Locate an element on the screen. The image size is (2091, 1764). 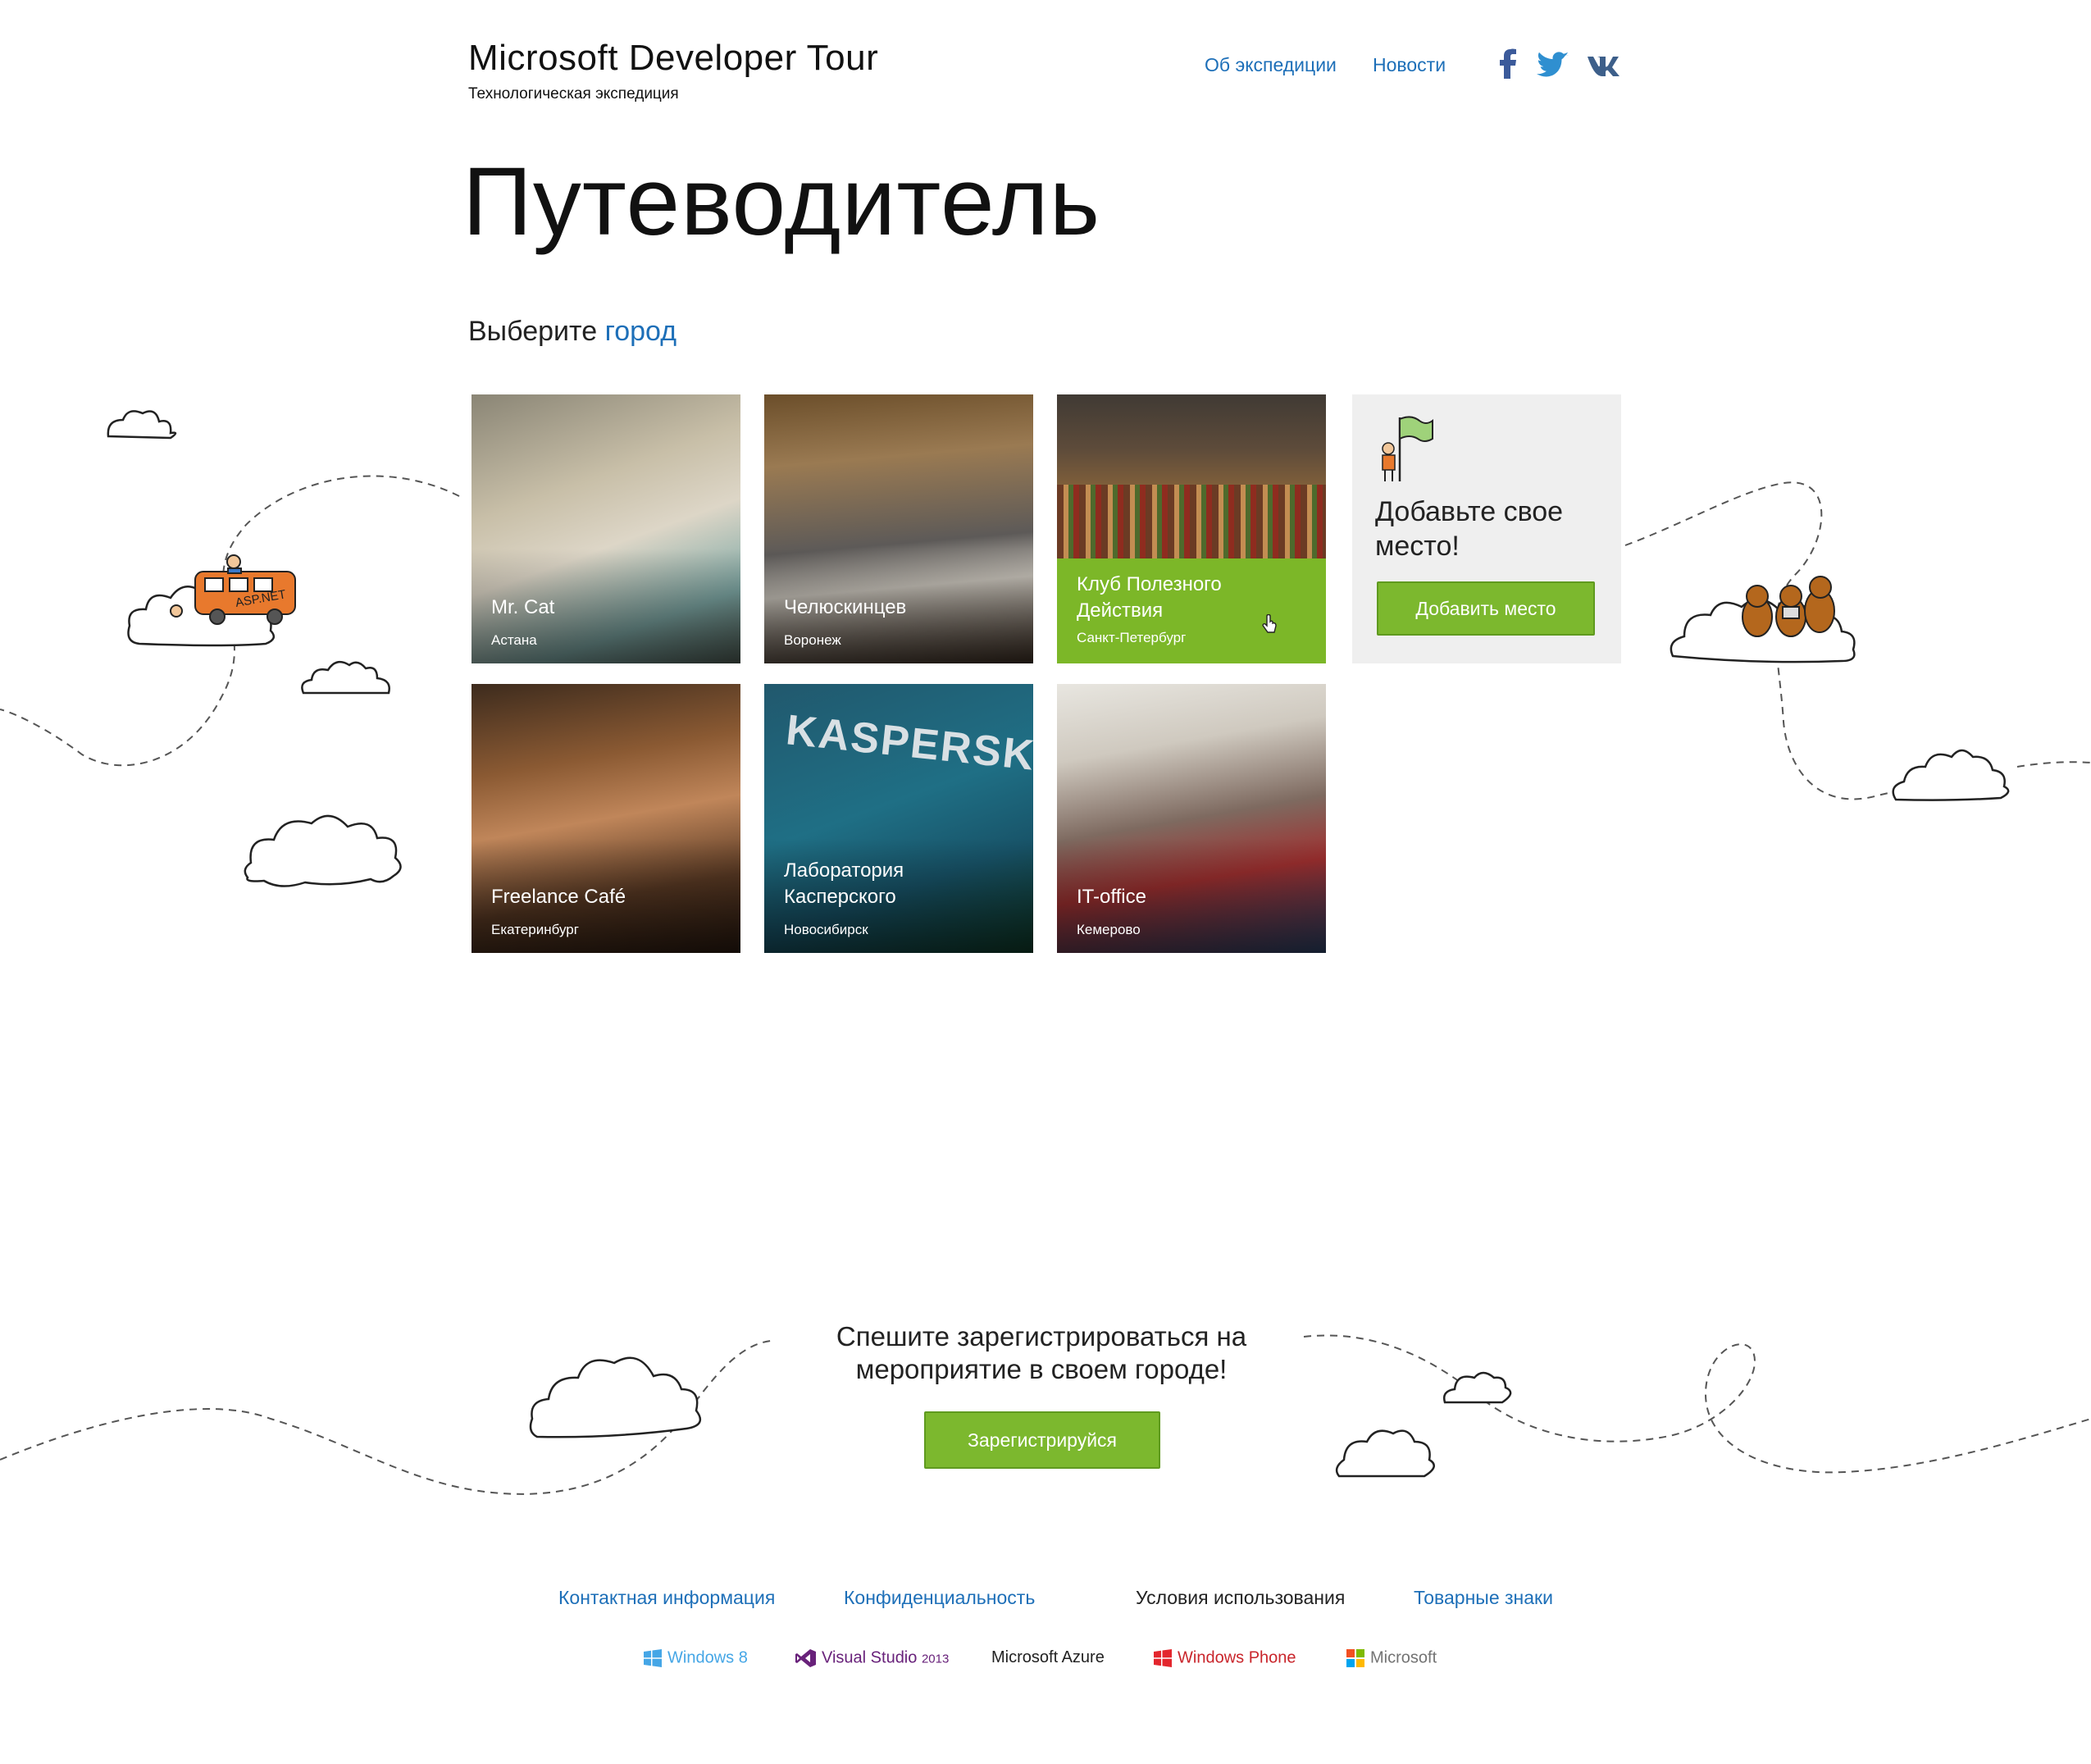
page-title: Путеводитель is located at coordinates (781, 202).